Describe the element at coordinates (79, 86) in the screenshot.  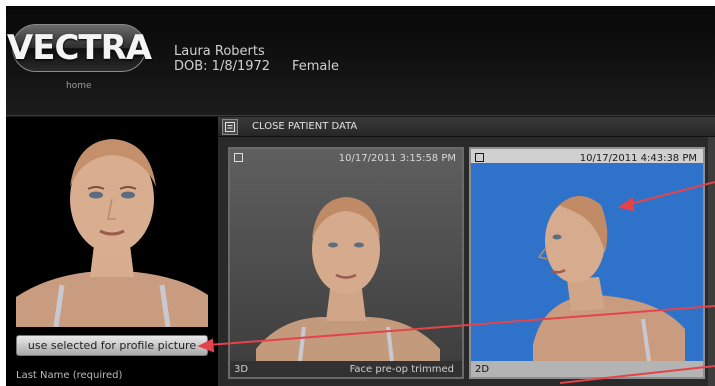
I see `home-label: home` at that location.